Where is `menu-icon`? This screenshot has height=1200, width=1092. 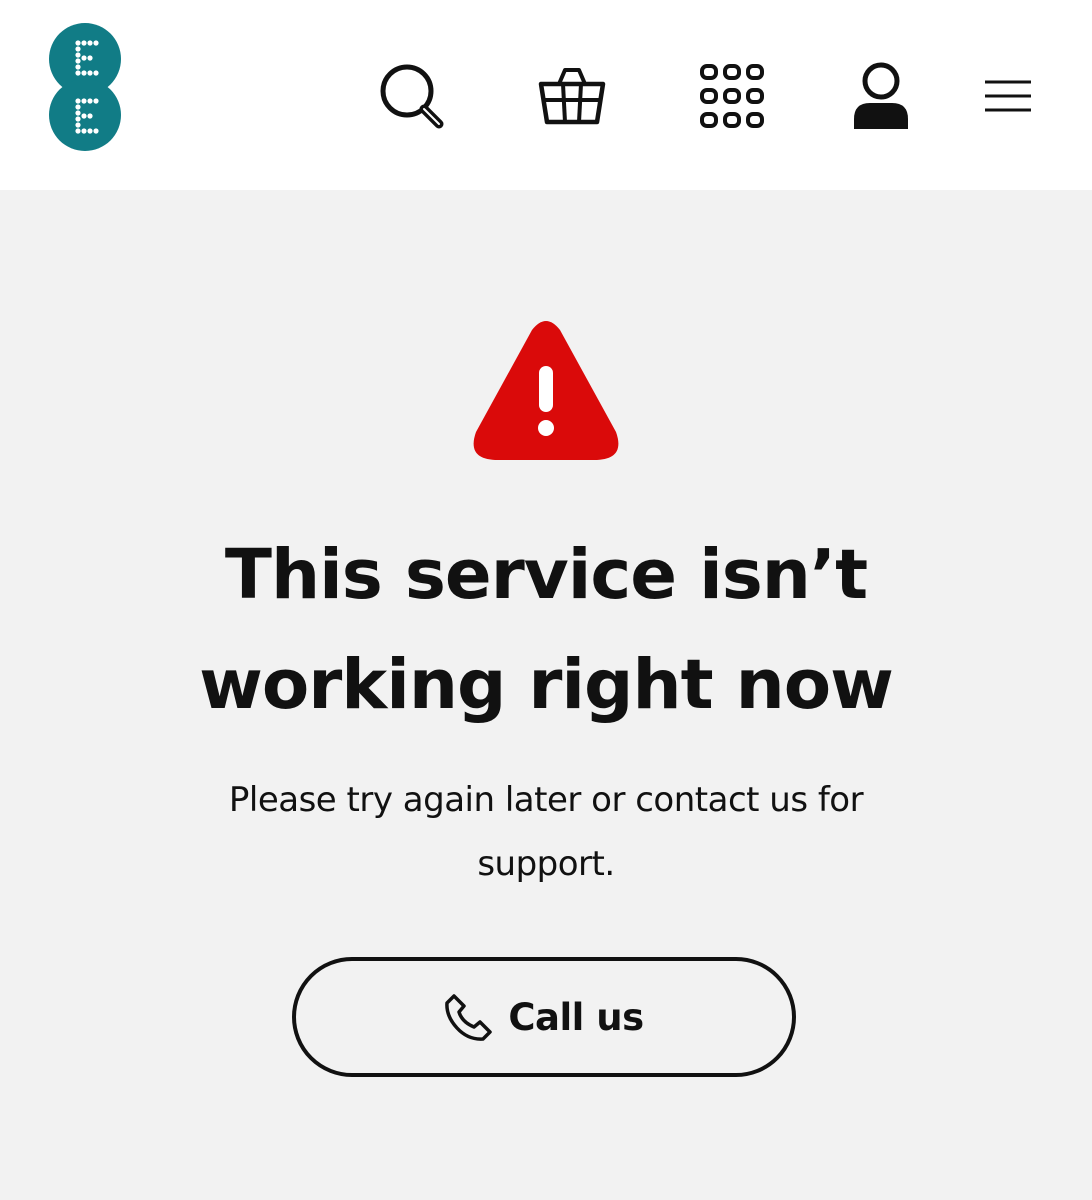 menu-icon is located at coordinates (1008, 96).